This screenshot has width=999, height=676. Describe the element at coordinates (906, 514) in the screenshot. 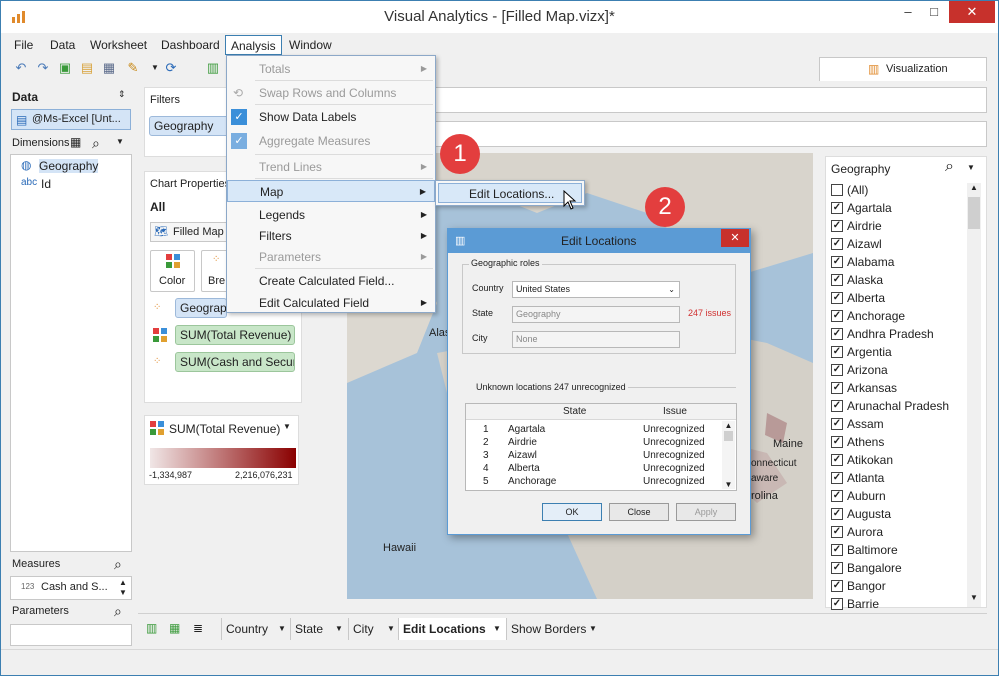

I see `geography-item: ✓ Augusta` at that location.